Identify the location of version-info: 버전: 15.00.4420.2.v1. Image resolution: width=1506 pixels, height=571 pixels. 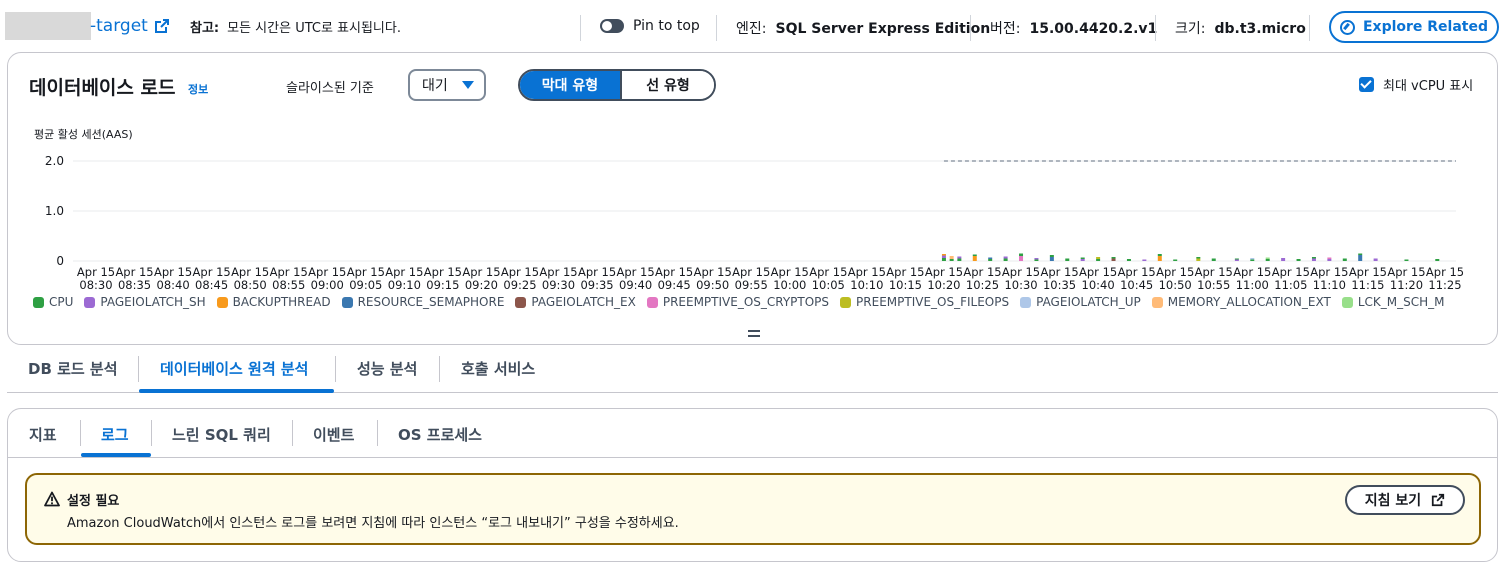
(1073, 28).